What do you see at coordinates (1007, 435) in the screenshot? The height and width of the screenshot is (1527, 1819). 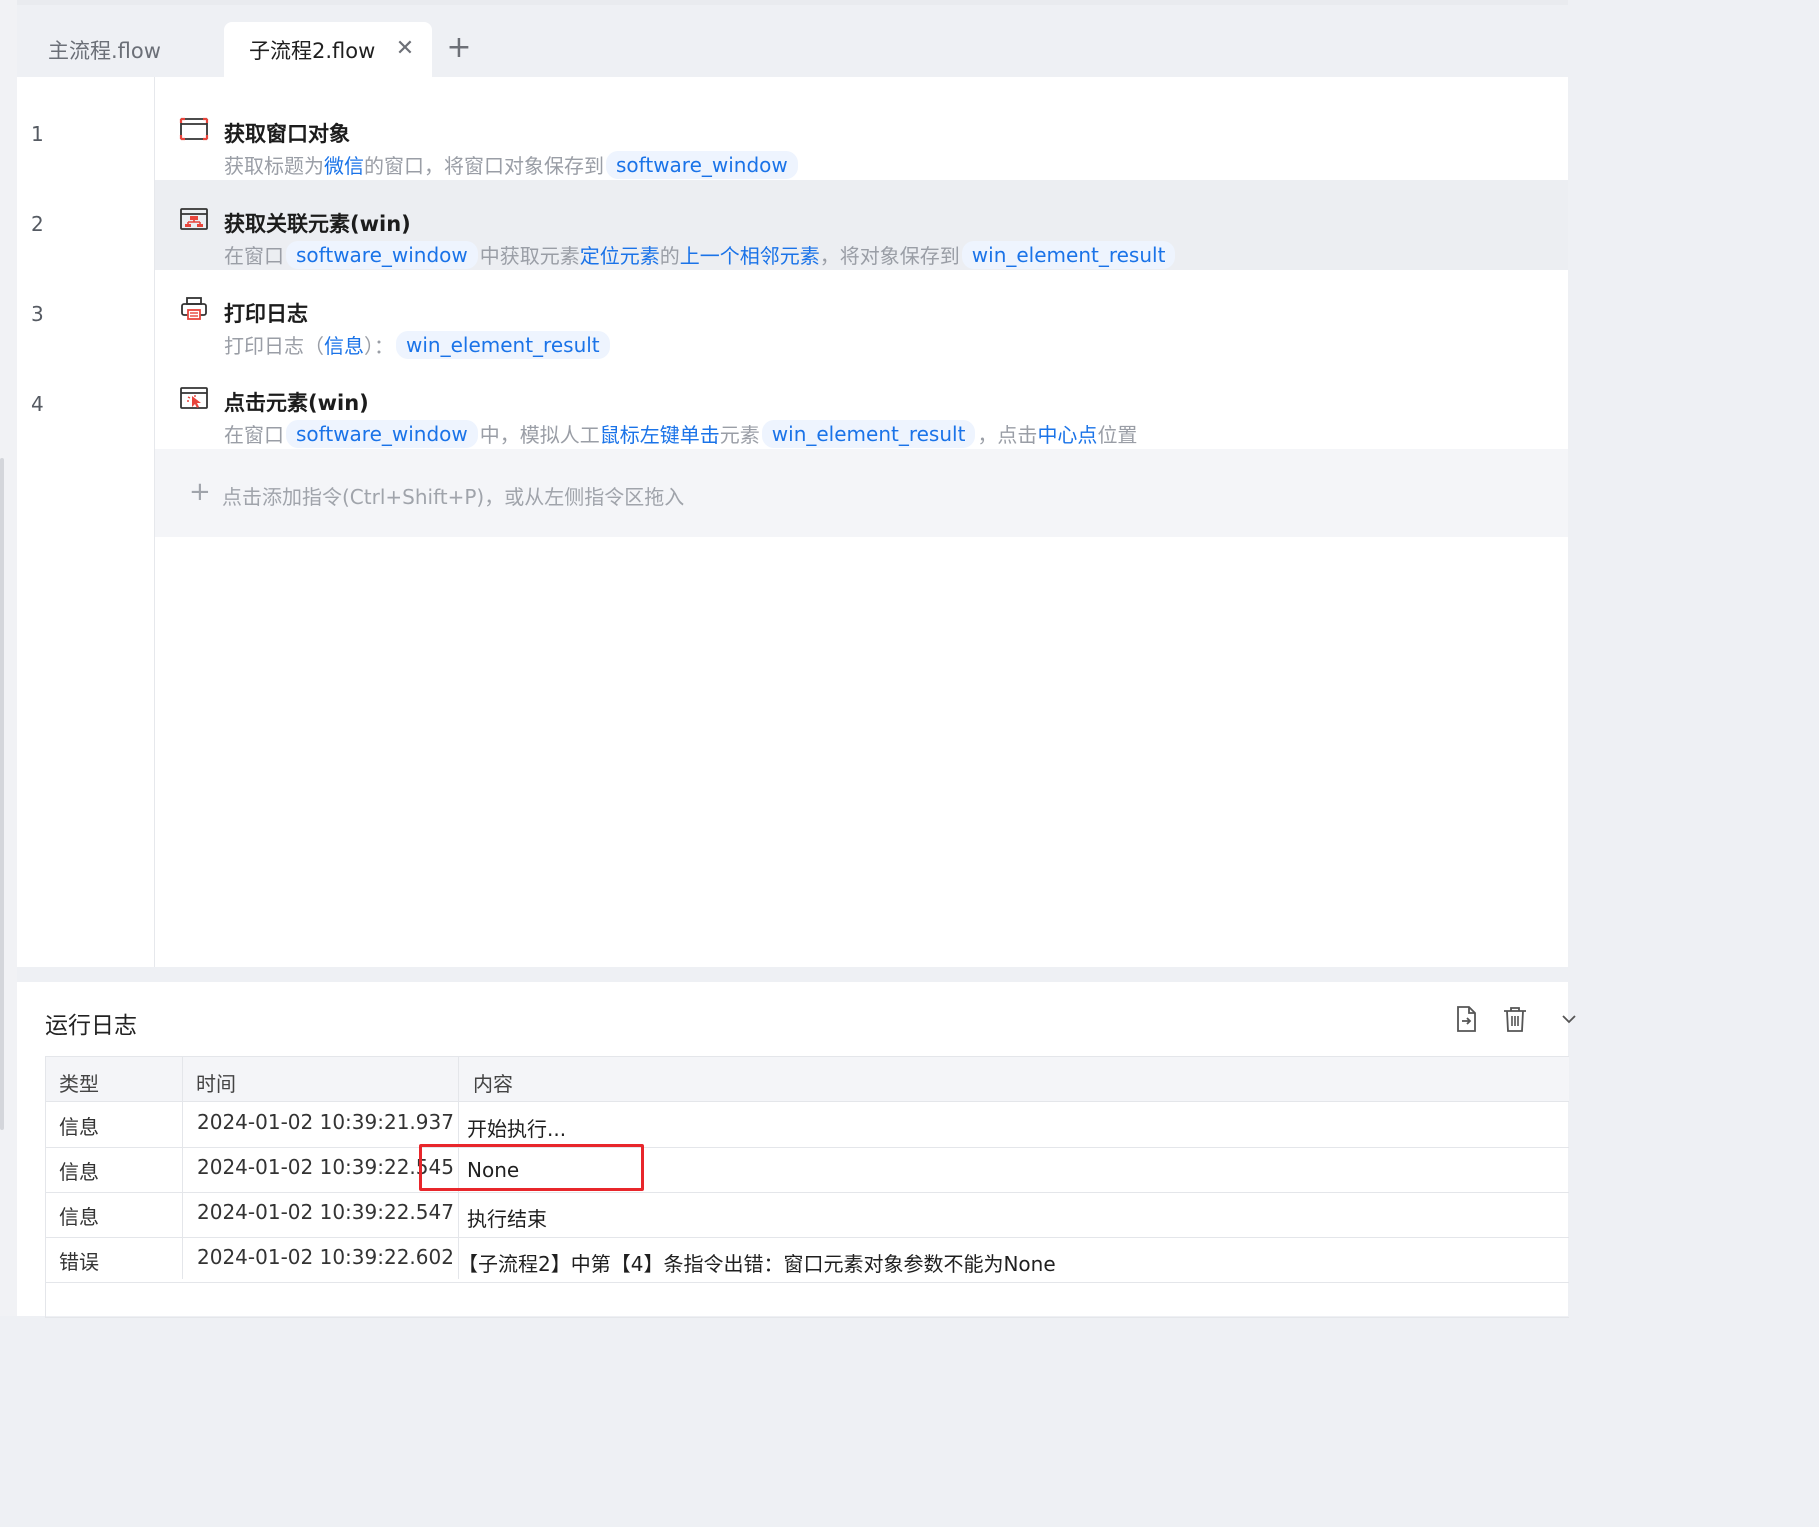 I see `desc-text: ，点击` at bounding box center [1007, 435].